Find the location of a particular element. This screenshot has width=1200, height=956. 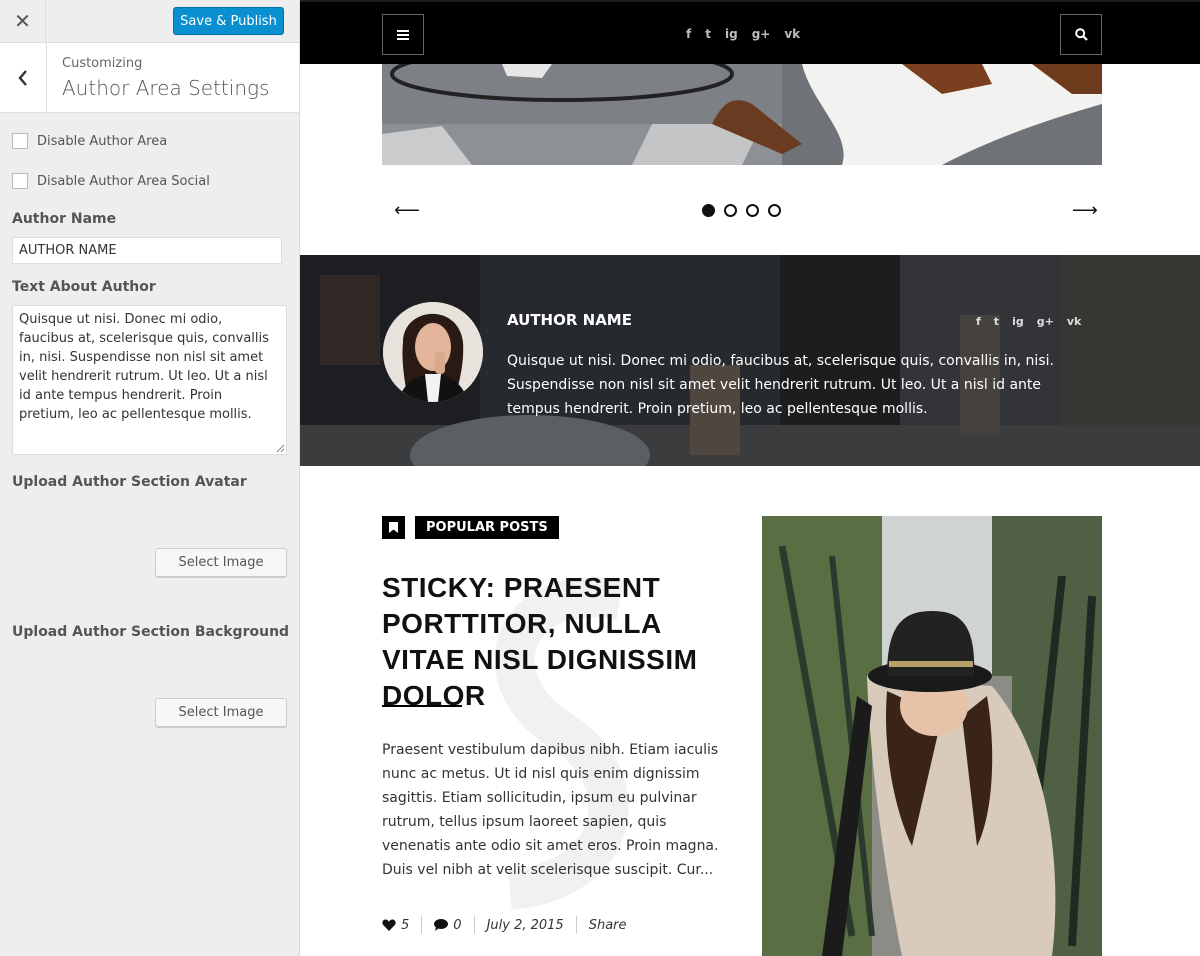

post-date: July 2, 2015 is located at coordinates (524, 925).